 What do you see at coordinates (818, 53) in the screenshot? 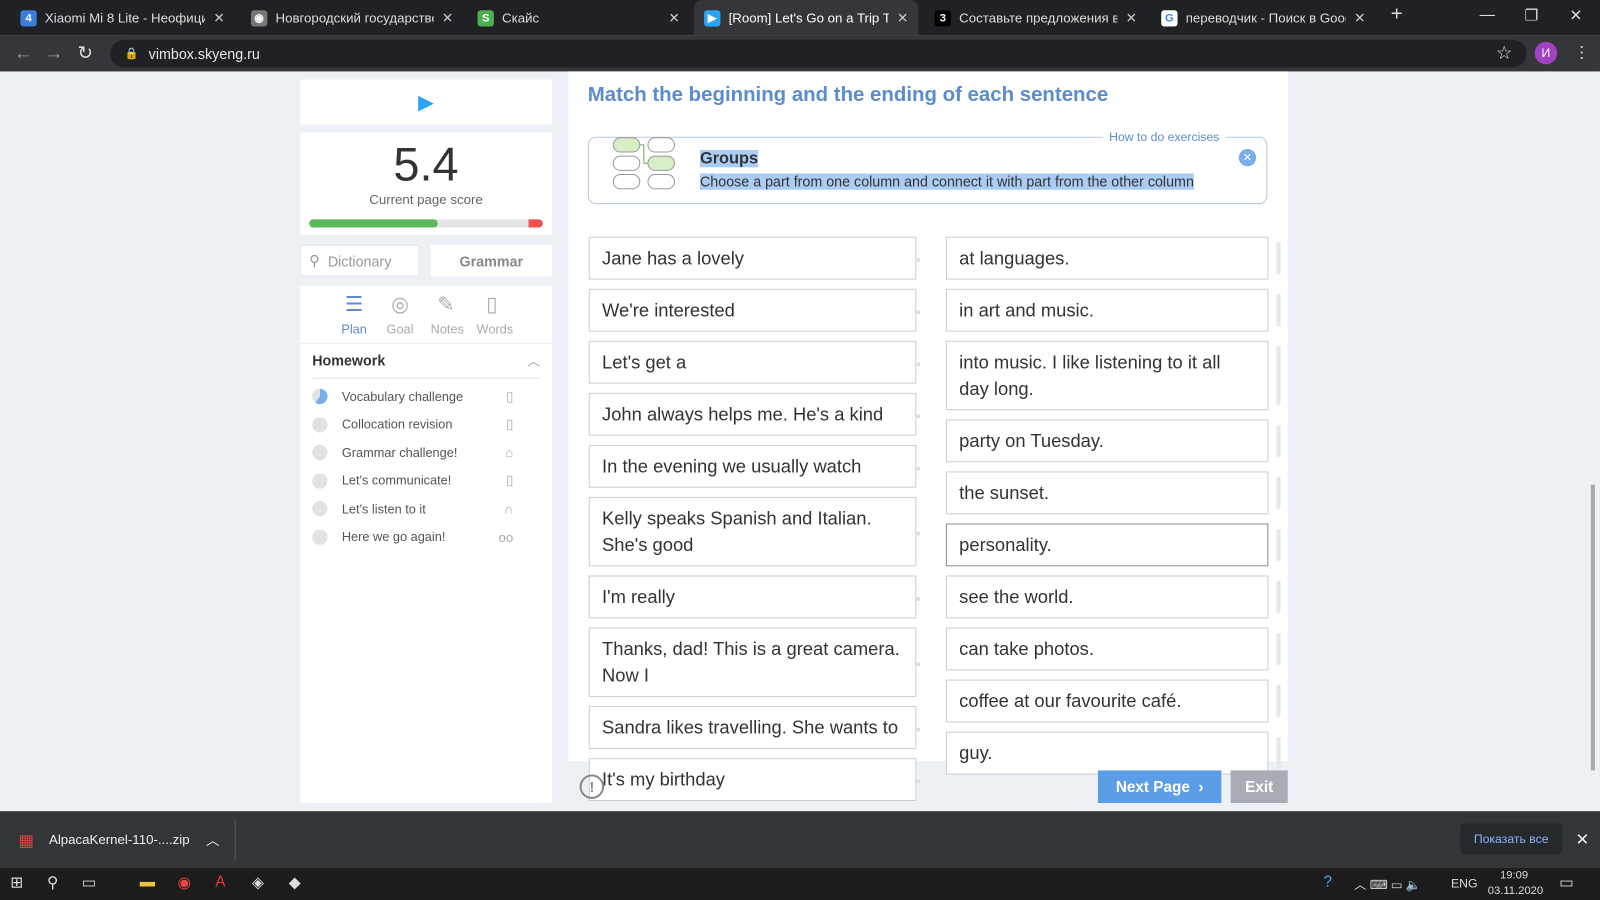
I see `url-input: 🔒 vimbox.skyeng.ru` at bounding box center [818, 53].